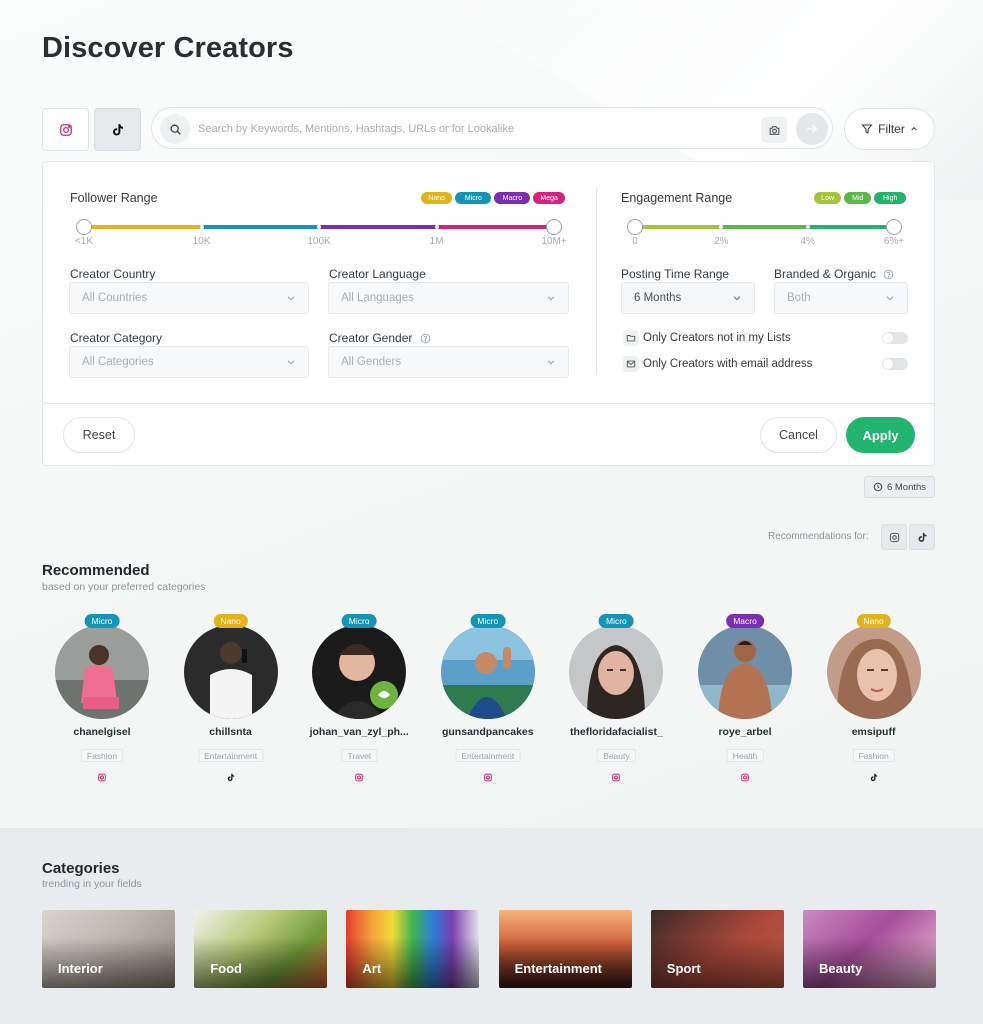 This screenshot has width=983, height=1024. What do you see at coordinates (436, 227) in the screenshot?
I see `slider-tick-dot` at bounding box center [436, 227].